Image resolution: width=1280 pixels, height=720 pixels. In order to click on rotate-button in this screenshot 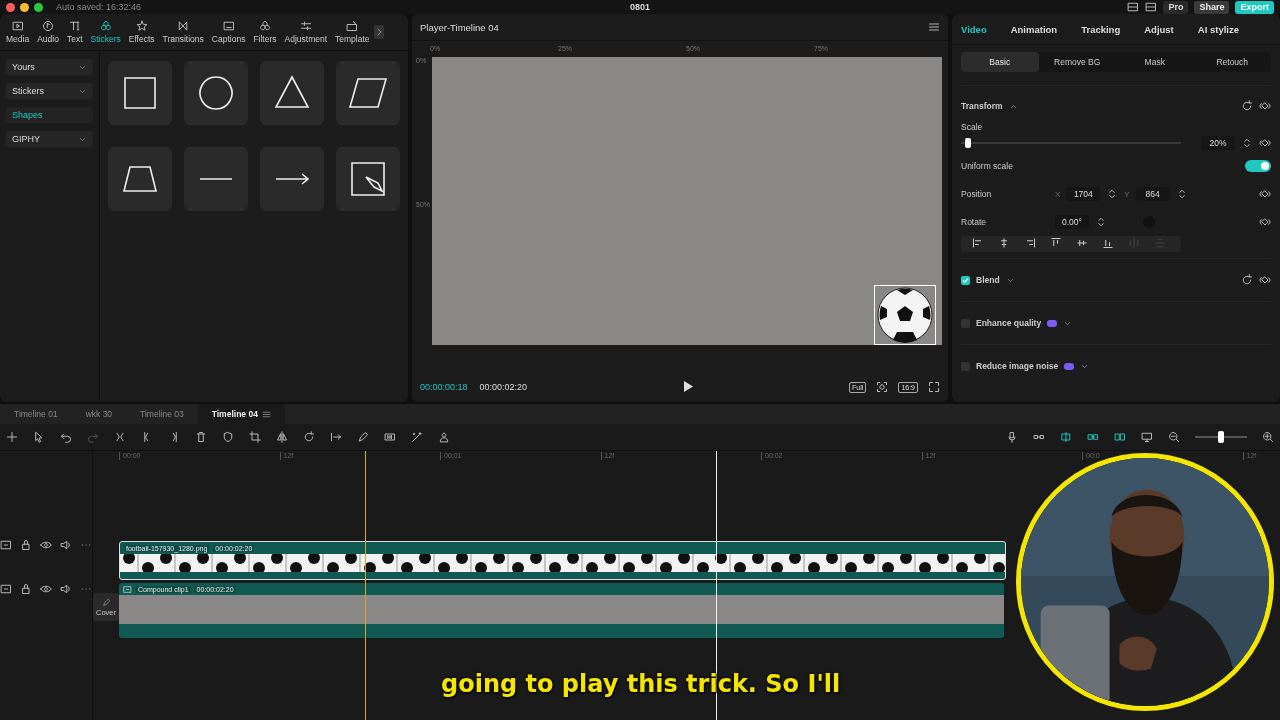, I will do `click(309, 437)`.